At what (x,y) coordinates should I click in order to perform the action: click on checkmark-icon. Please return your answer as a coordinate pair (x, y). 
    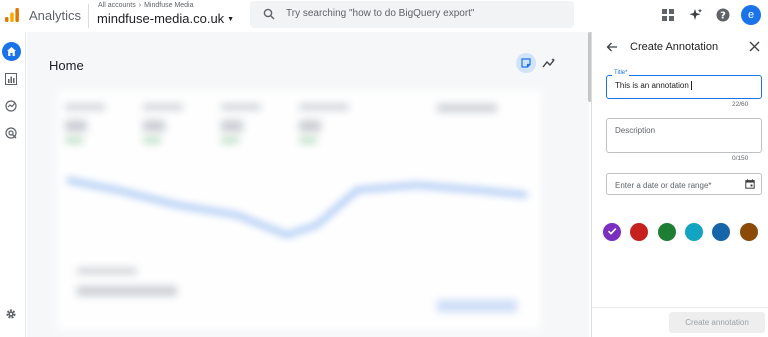
    Looking at the image, I should click on (612, 231).